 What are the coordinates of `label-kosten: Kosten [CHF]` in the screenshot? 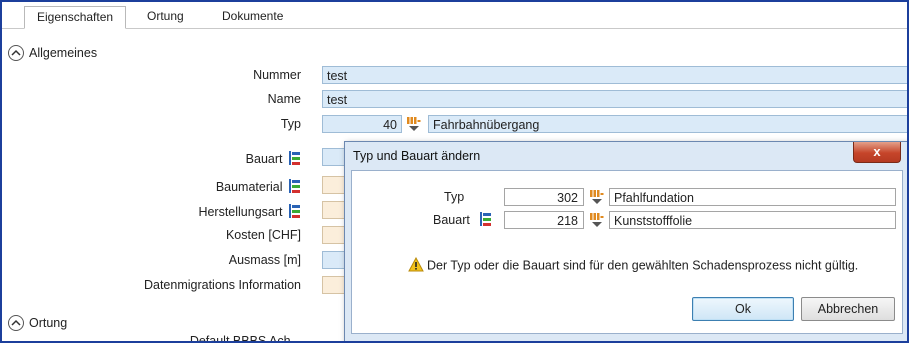 It's located at (263, 235).